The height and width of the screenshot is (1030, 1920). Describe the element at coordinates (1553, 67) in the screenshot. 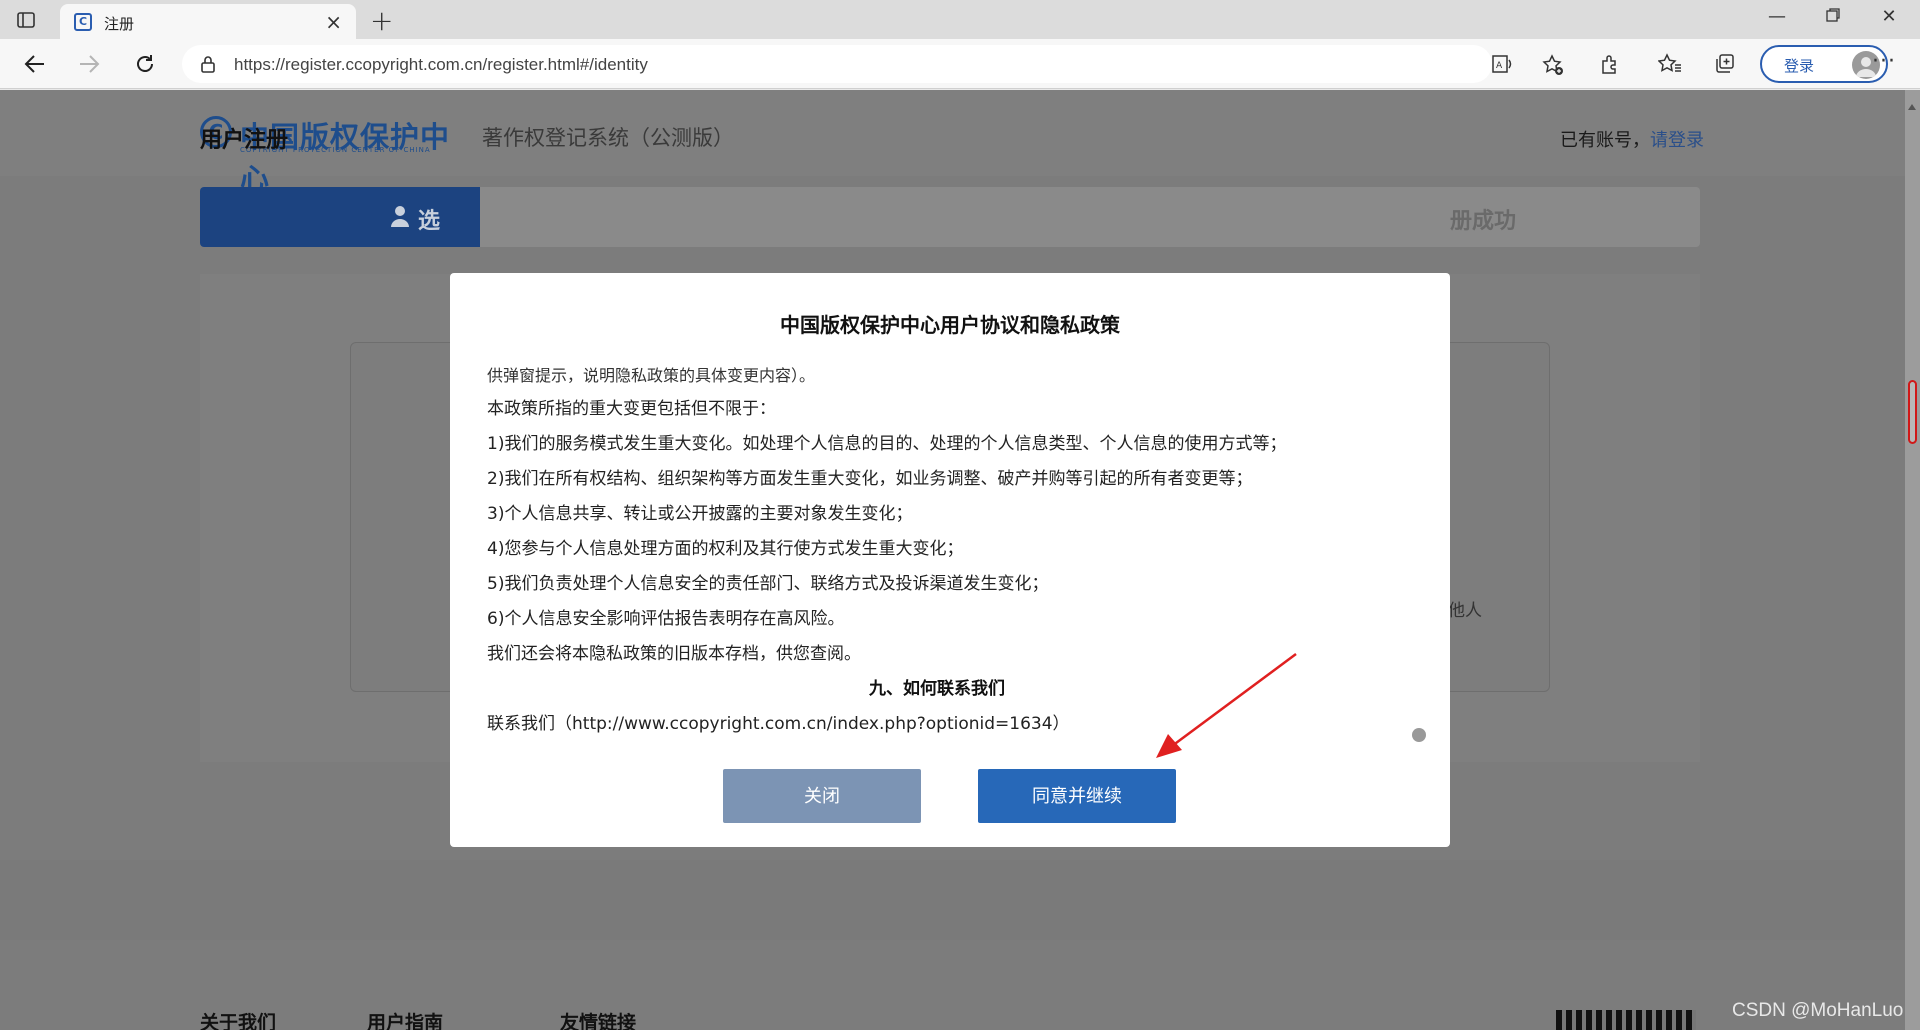

I see `favorite-add-icon` at that location.